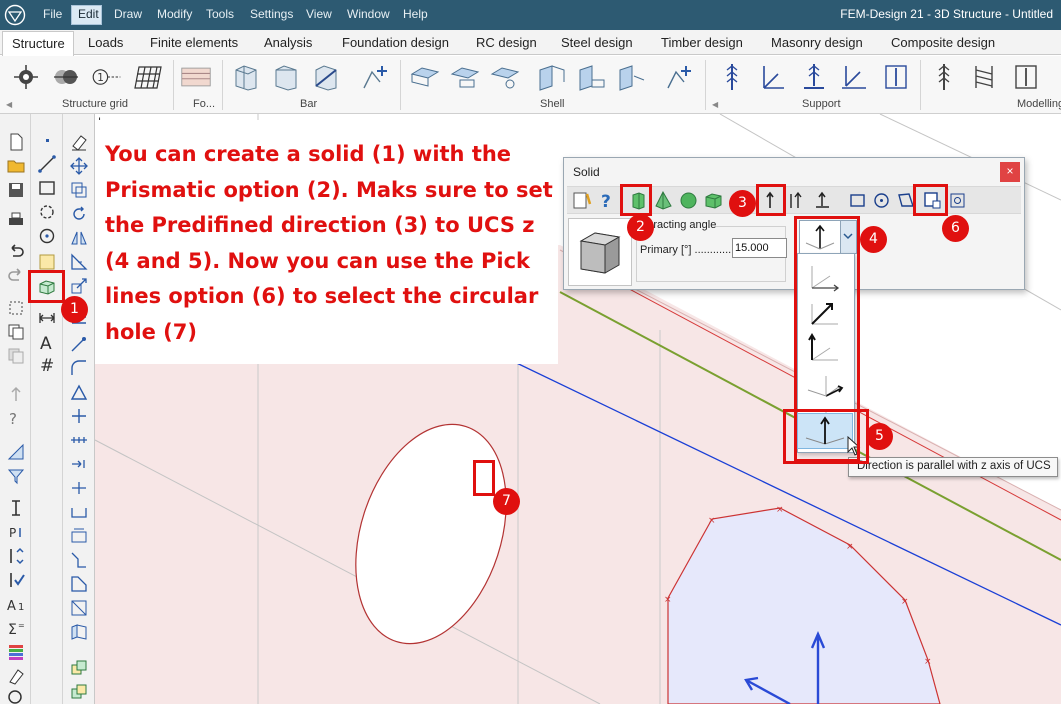 This screenshot has width=1061, height=708. Describe the element at coordinates (128, 14) in the screenshot. I see `menu-draw: Draw` at that location.